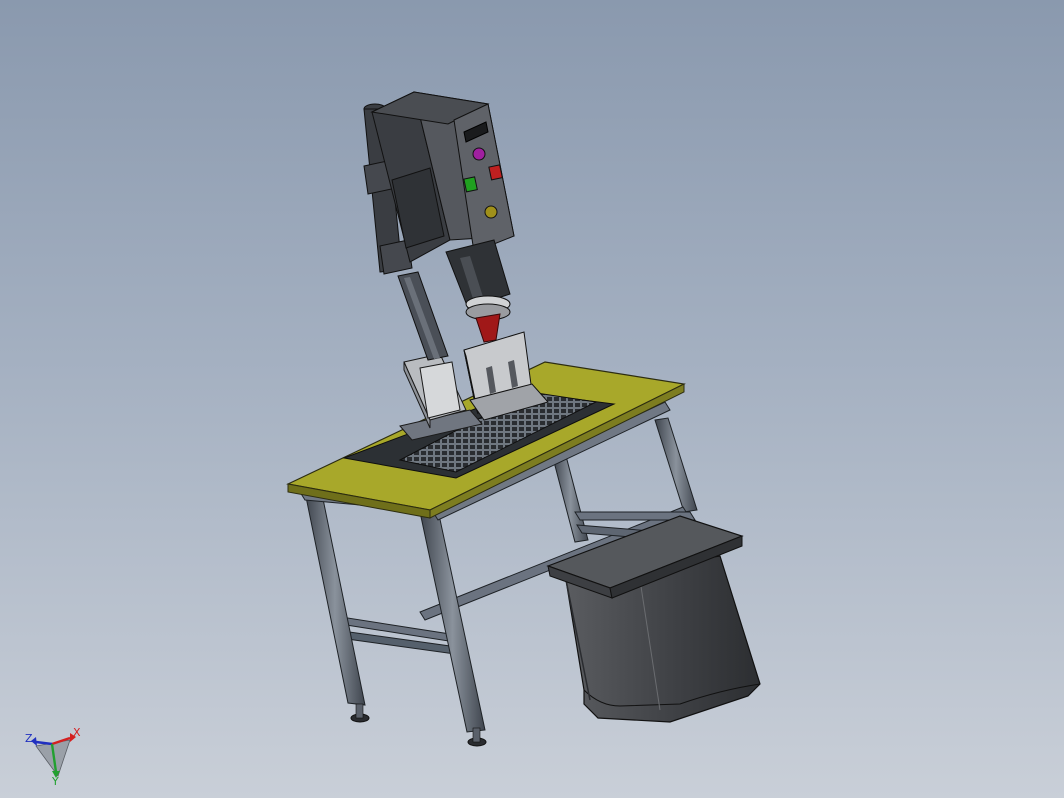  Describe the element at coordinates (29, 738) in the screenshot. I see `z-axis-label: Z` at that location.